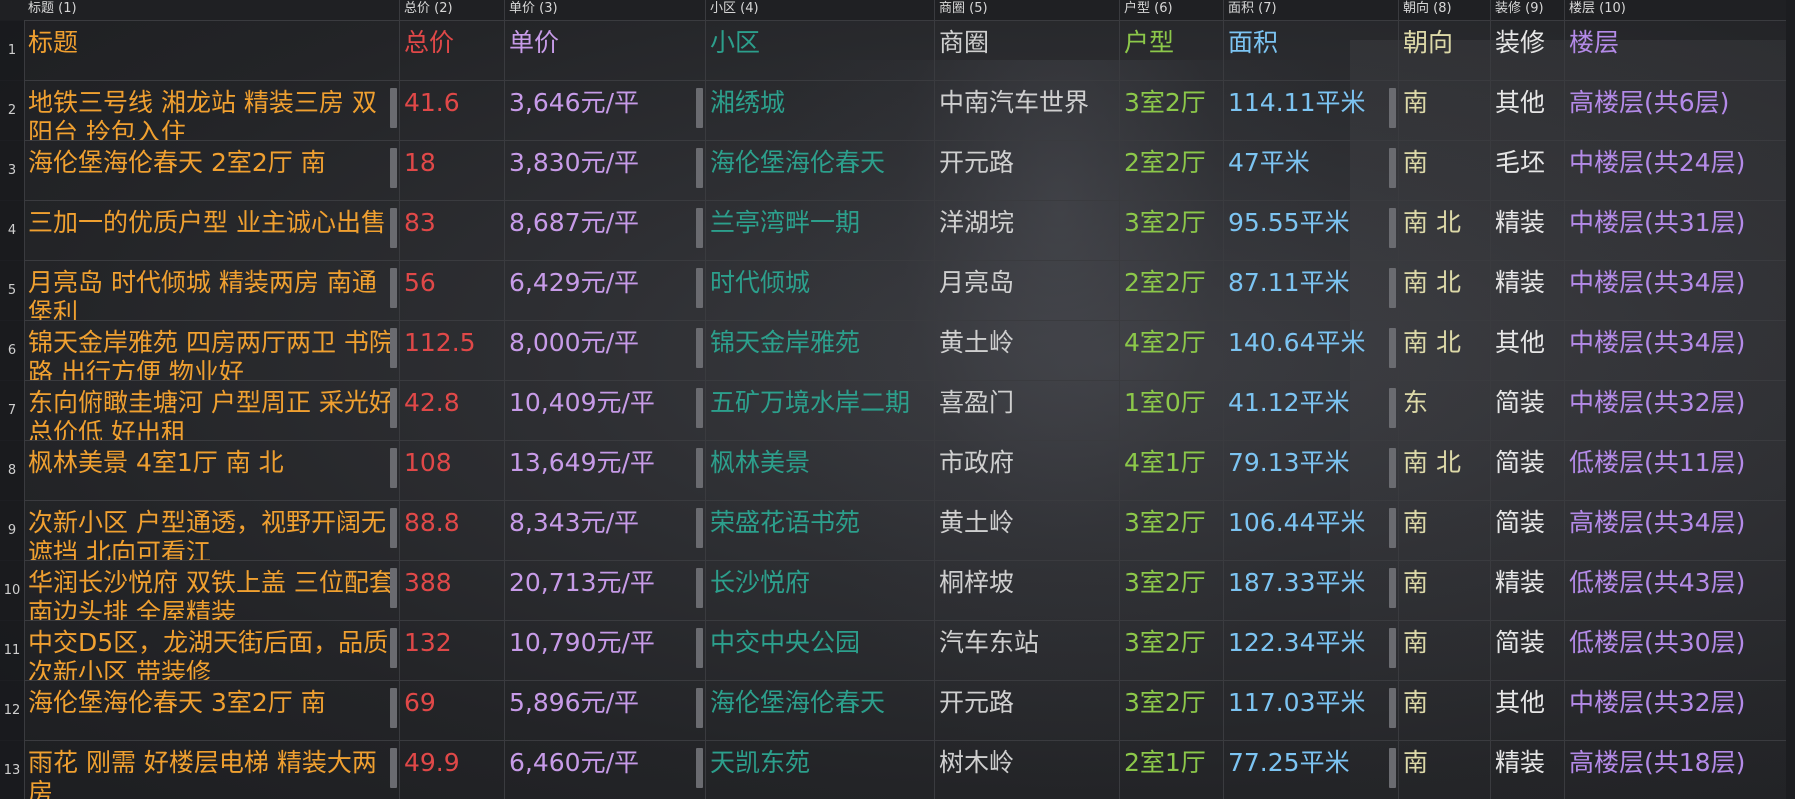  Describe the element at coordinates (605, 230) in the screenshot. I see `cell-unit-price: 8,687元/平` at that location.